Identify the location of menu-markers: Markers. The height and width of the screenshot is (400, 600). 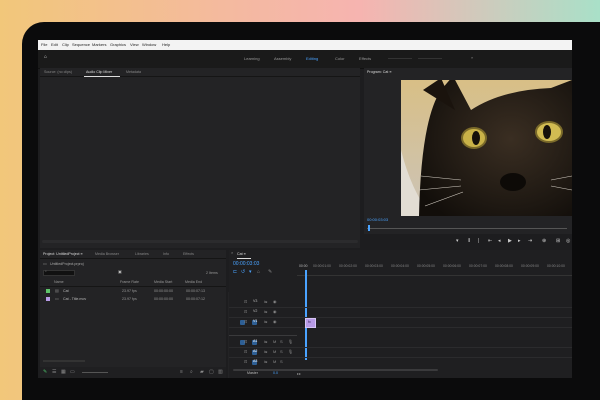
(99, 45).